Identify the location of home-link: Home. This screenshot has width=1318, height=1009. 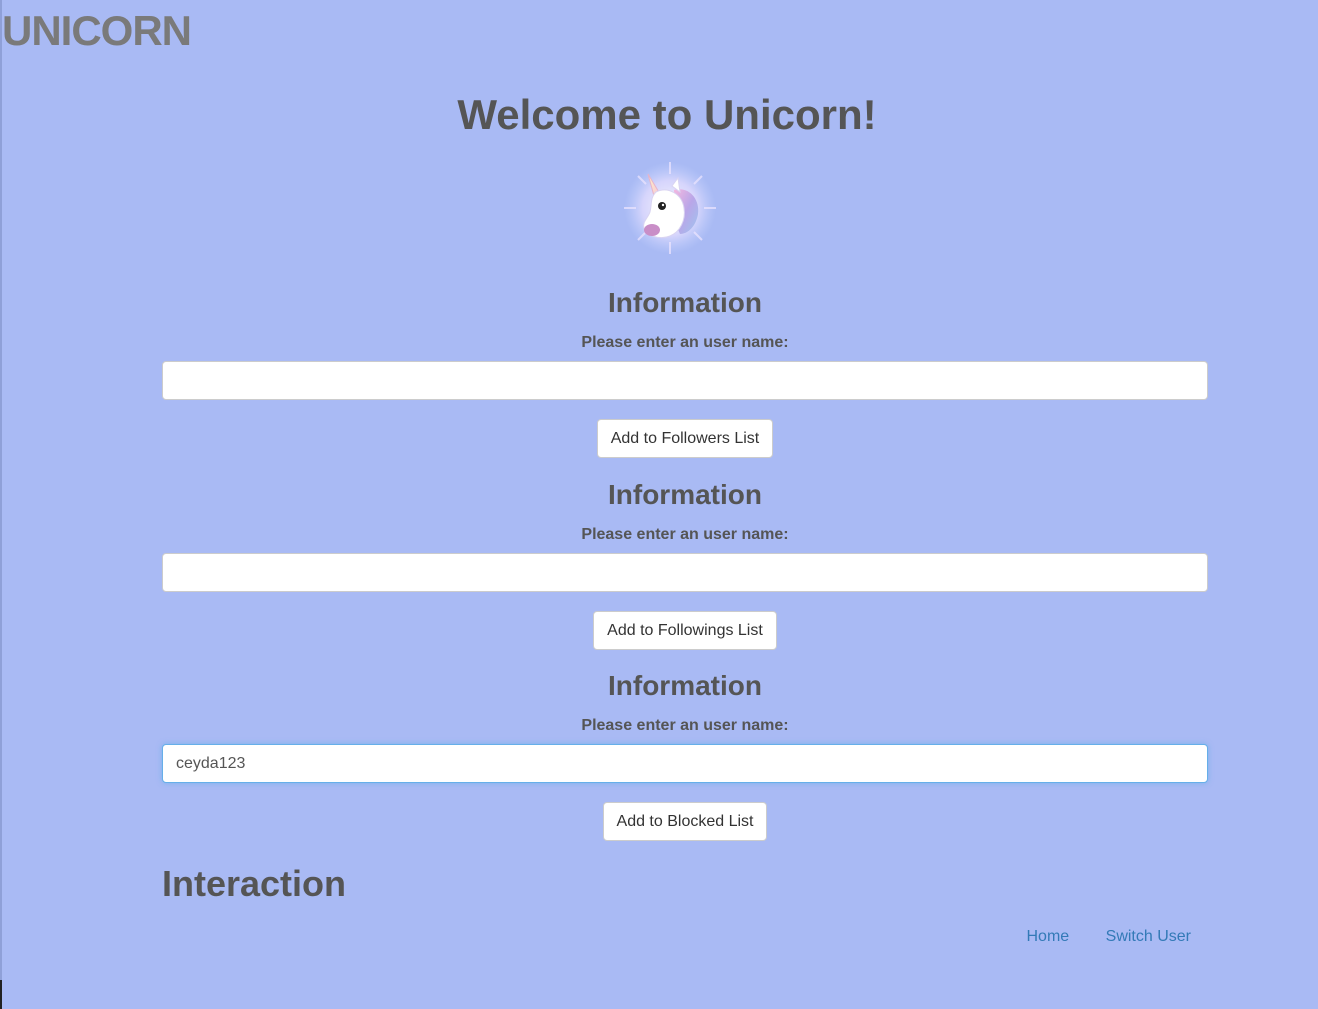
(1048, 936).